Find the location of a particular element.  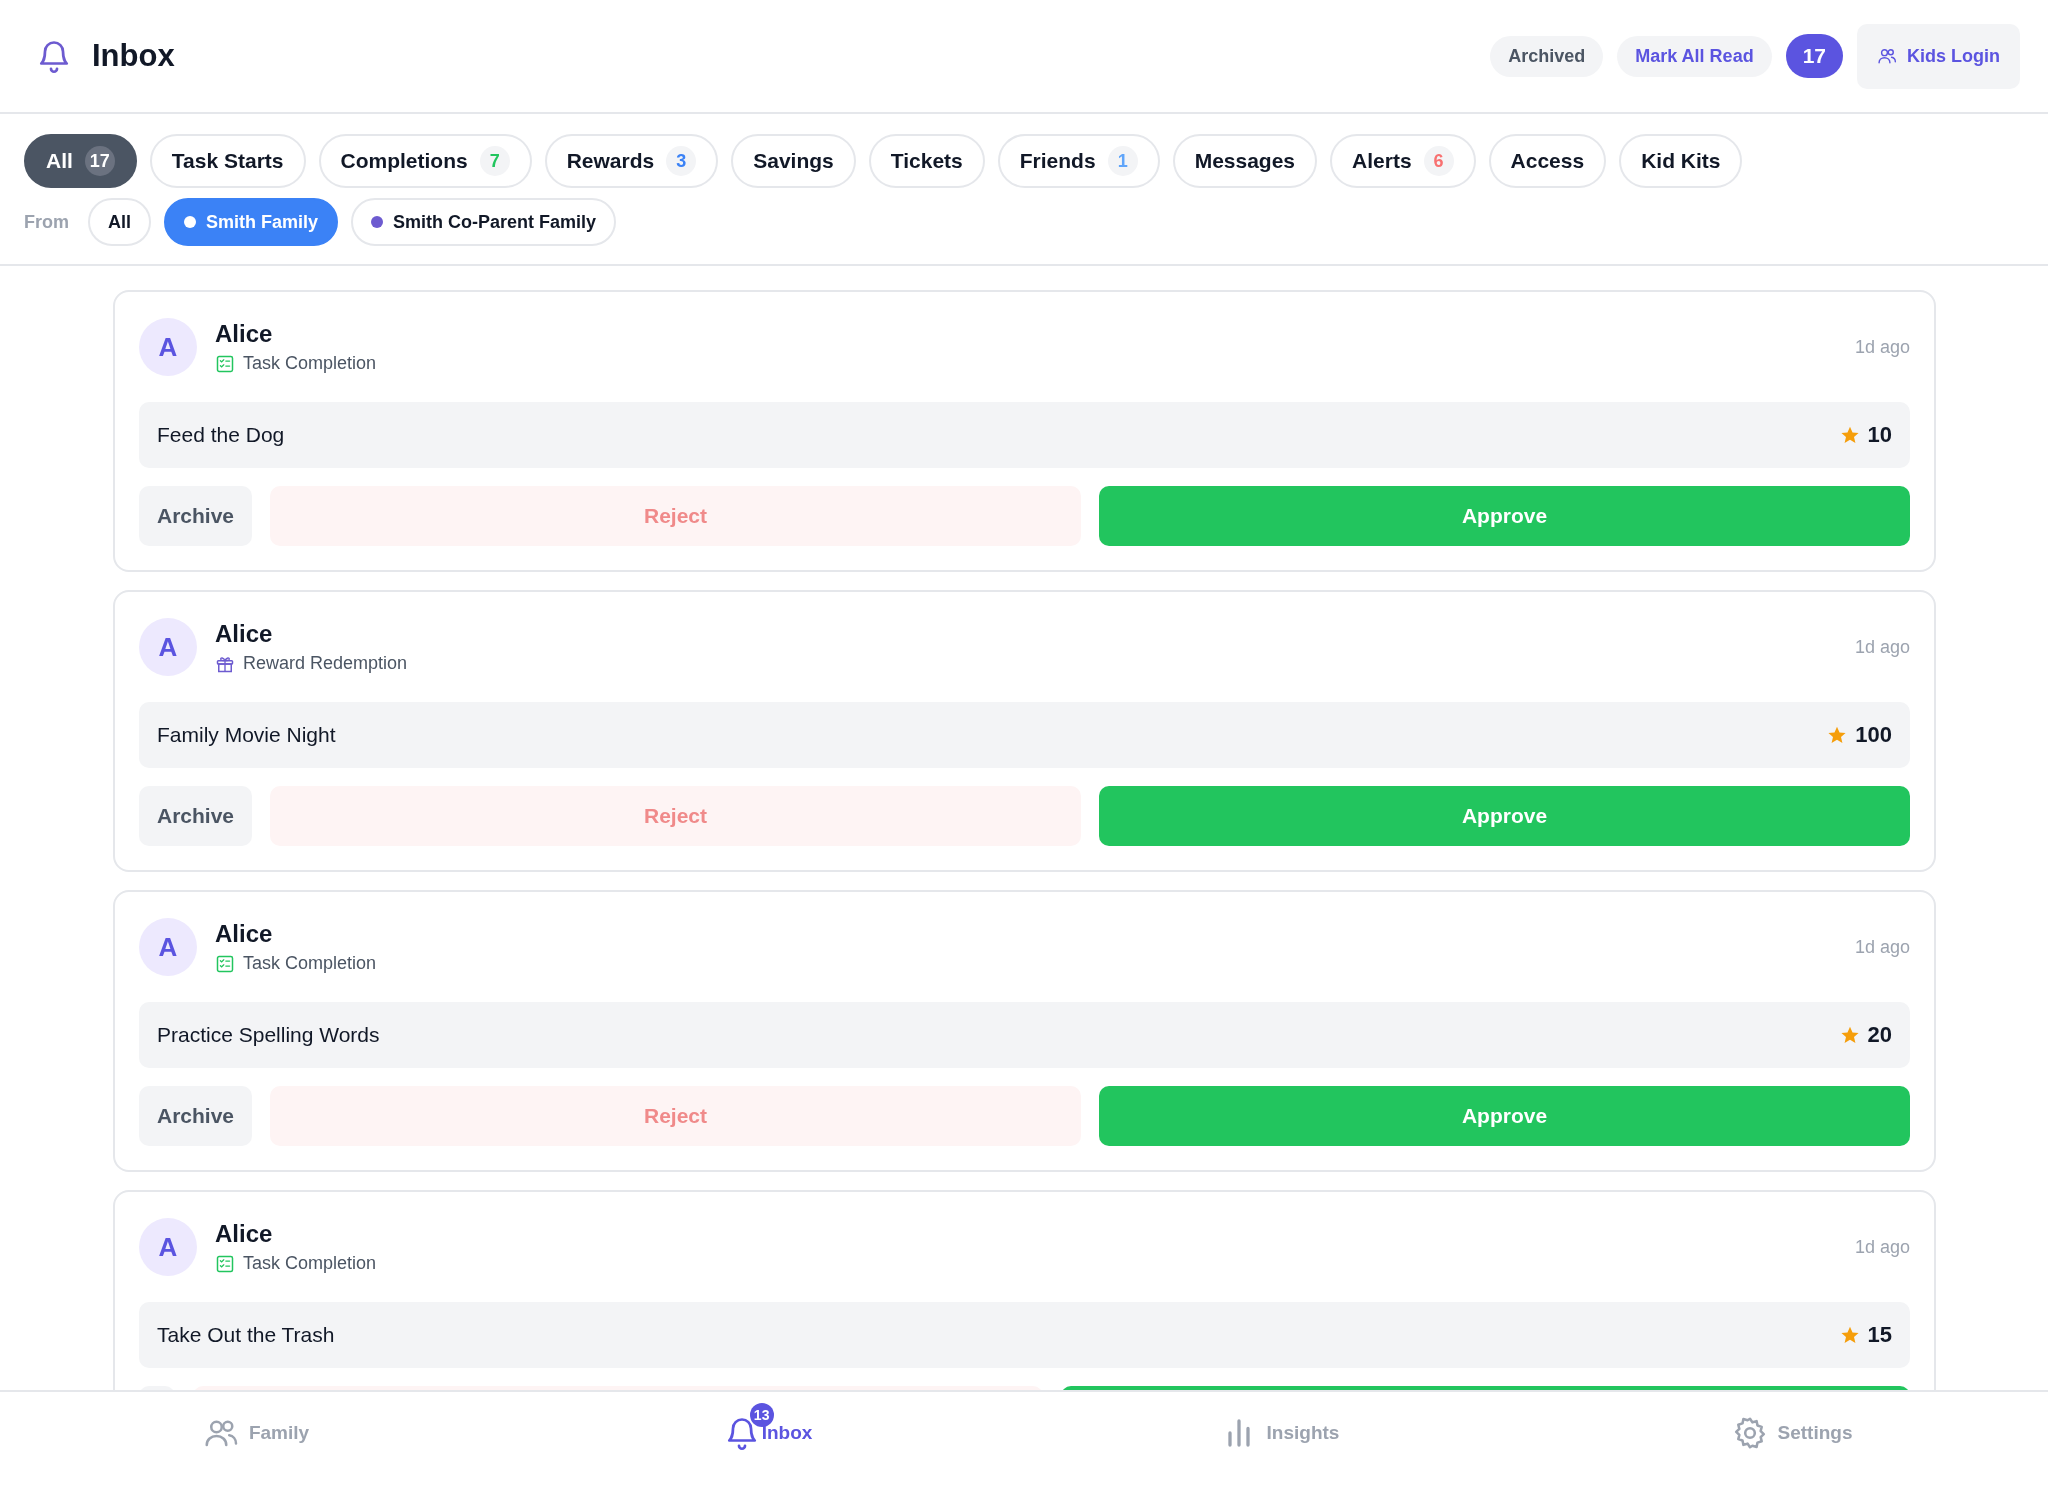

points-value: 20 is located at coordinates (1879, 1035).